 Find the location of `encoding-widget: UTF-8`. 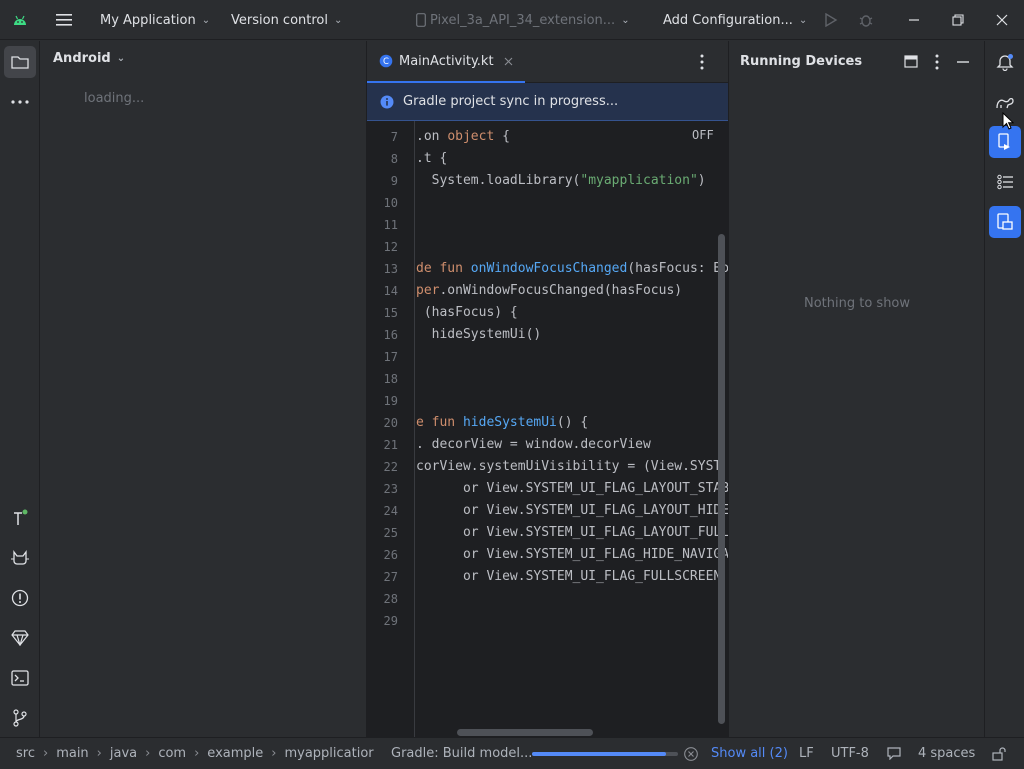

encoding-widget: UTF-8 is located at coordinates (850, 753).